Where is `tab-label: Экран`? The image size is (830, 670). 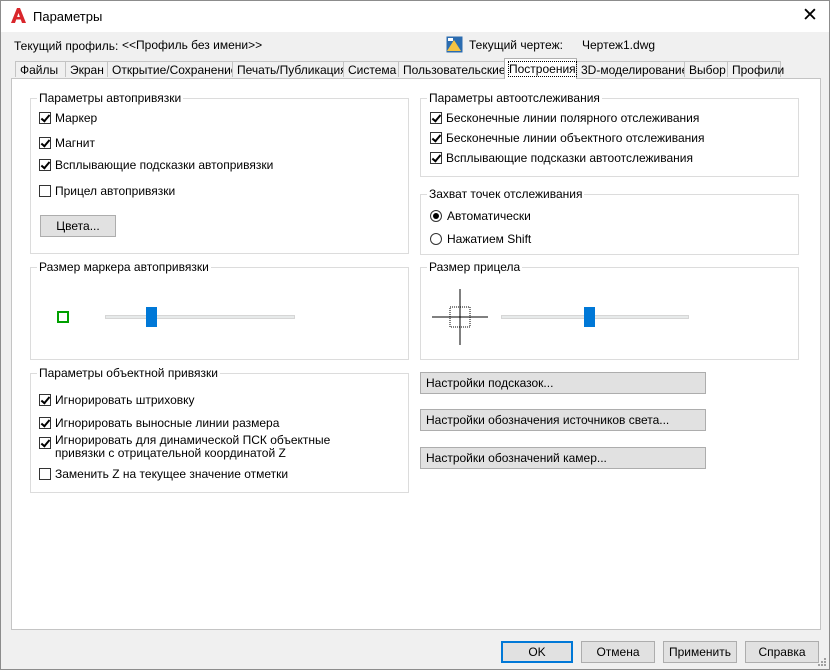
tab-label: Экран is located at coordinates (87, 70).